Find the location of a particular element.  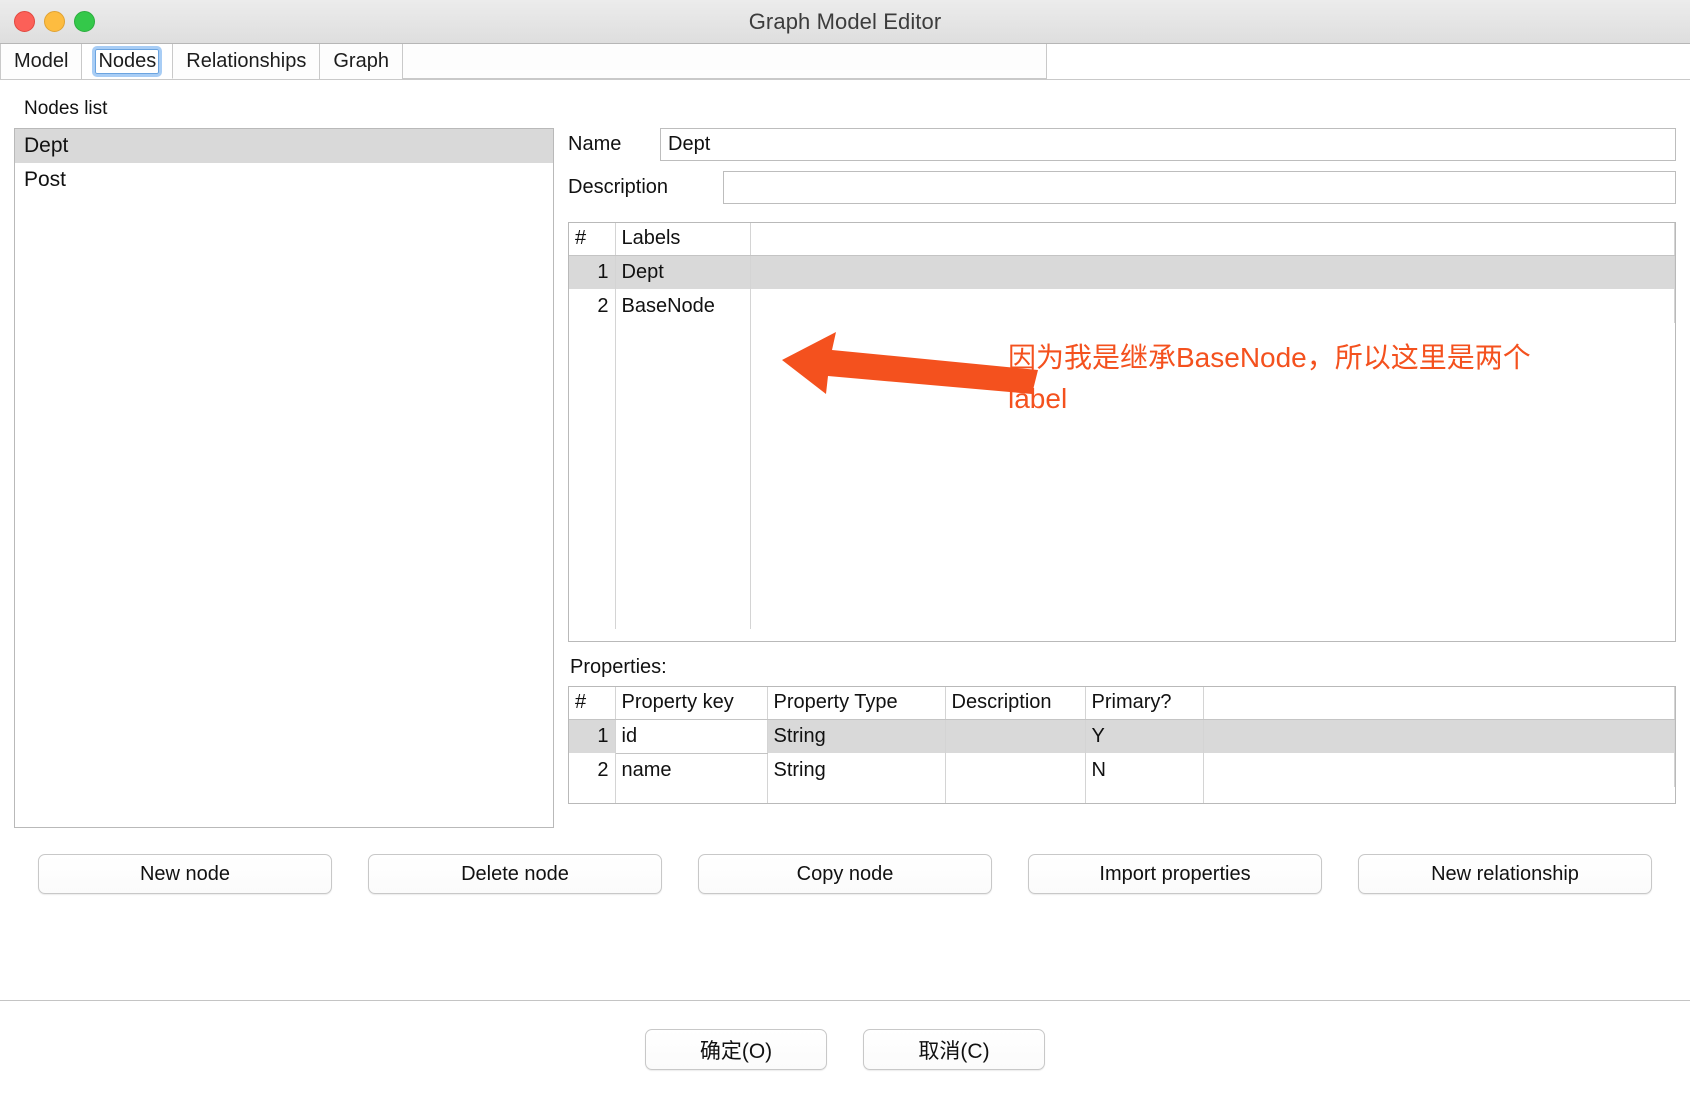

zoom-button is located at coordinates (84, 21).